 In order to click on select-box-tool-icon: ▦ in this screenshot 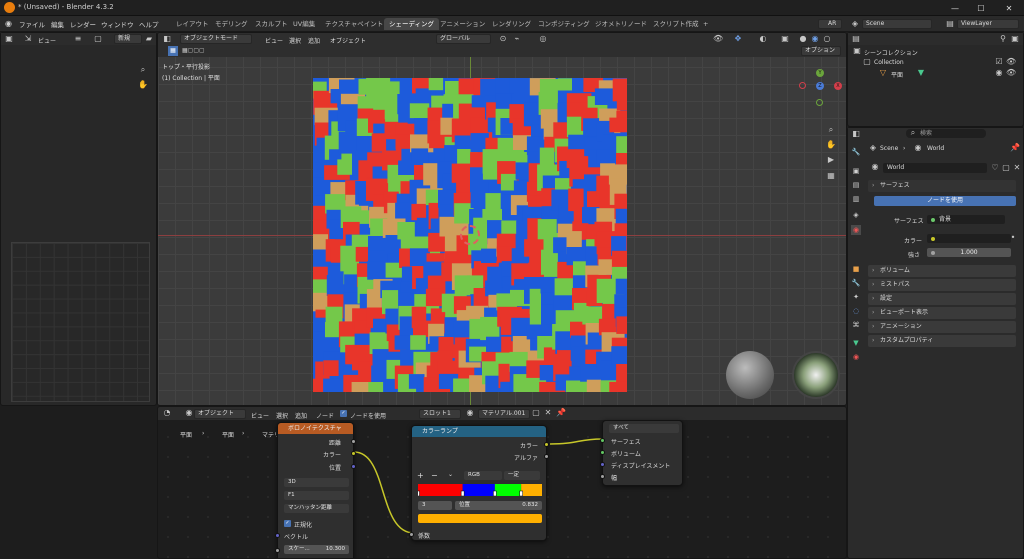, I will do `click(173, 51)`.